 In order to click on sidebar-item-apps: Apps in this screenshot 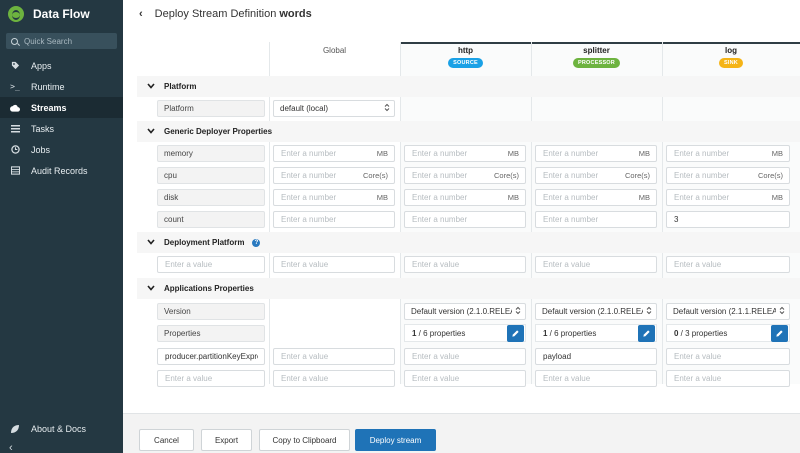, I will do `click(61, 65)`.